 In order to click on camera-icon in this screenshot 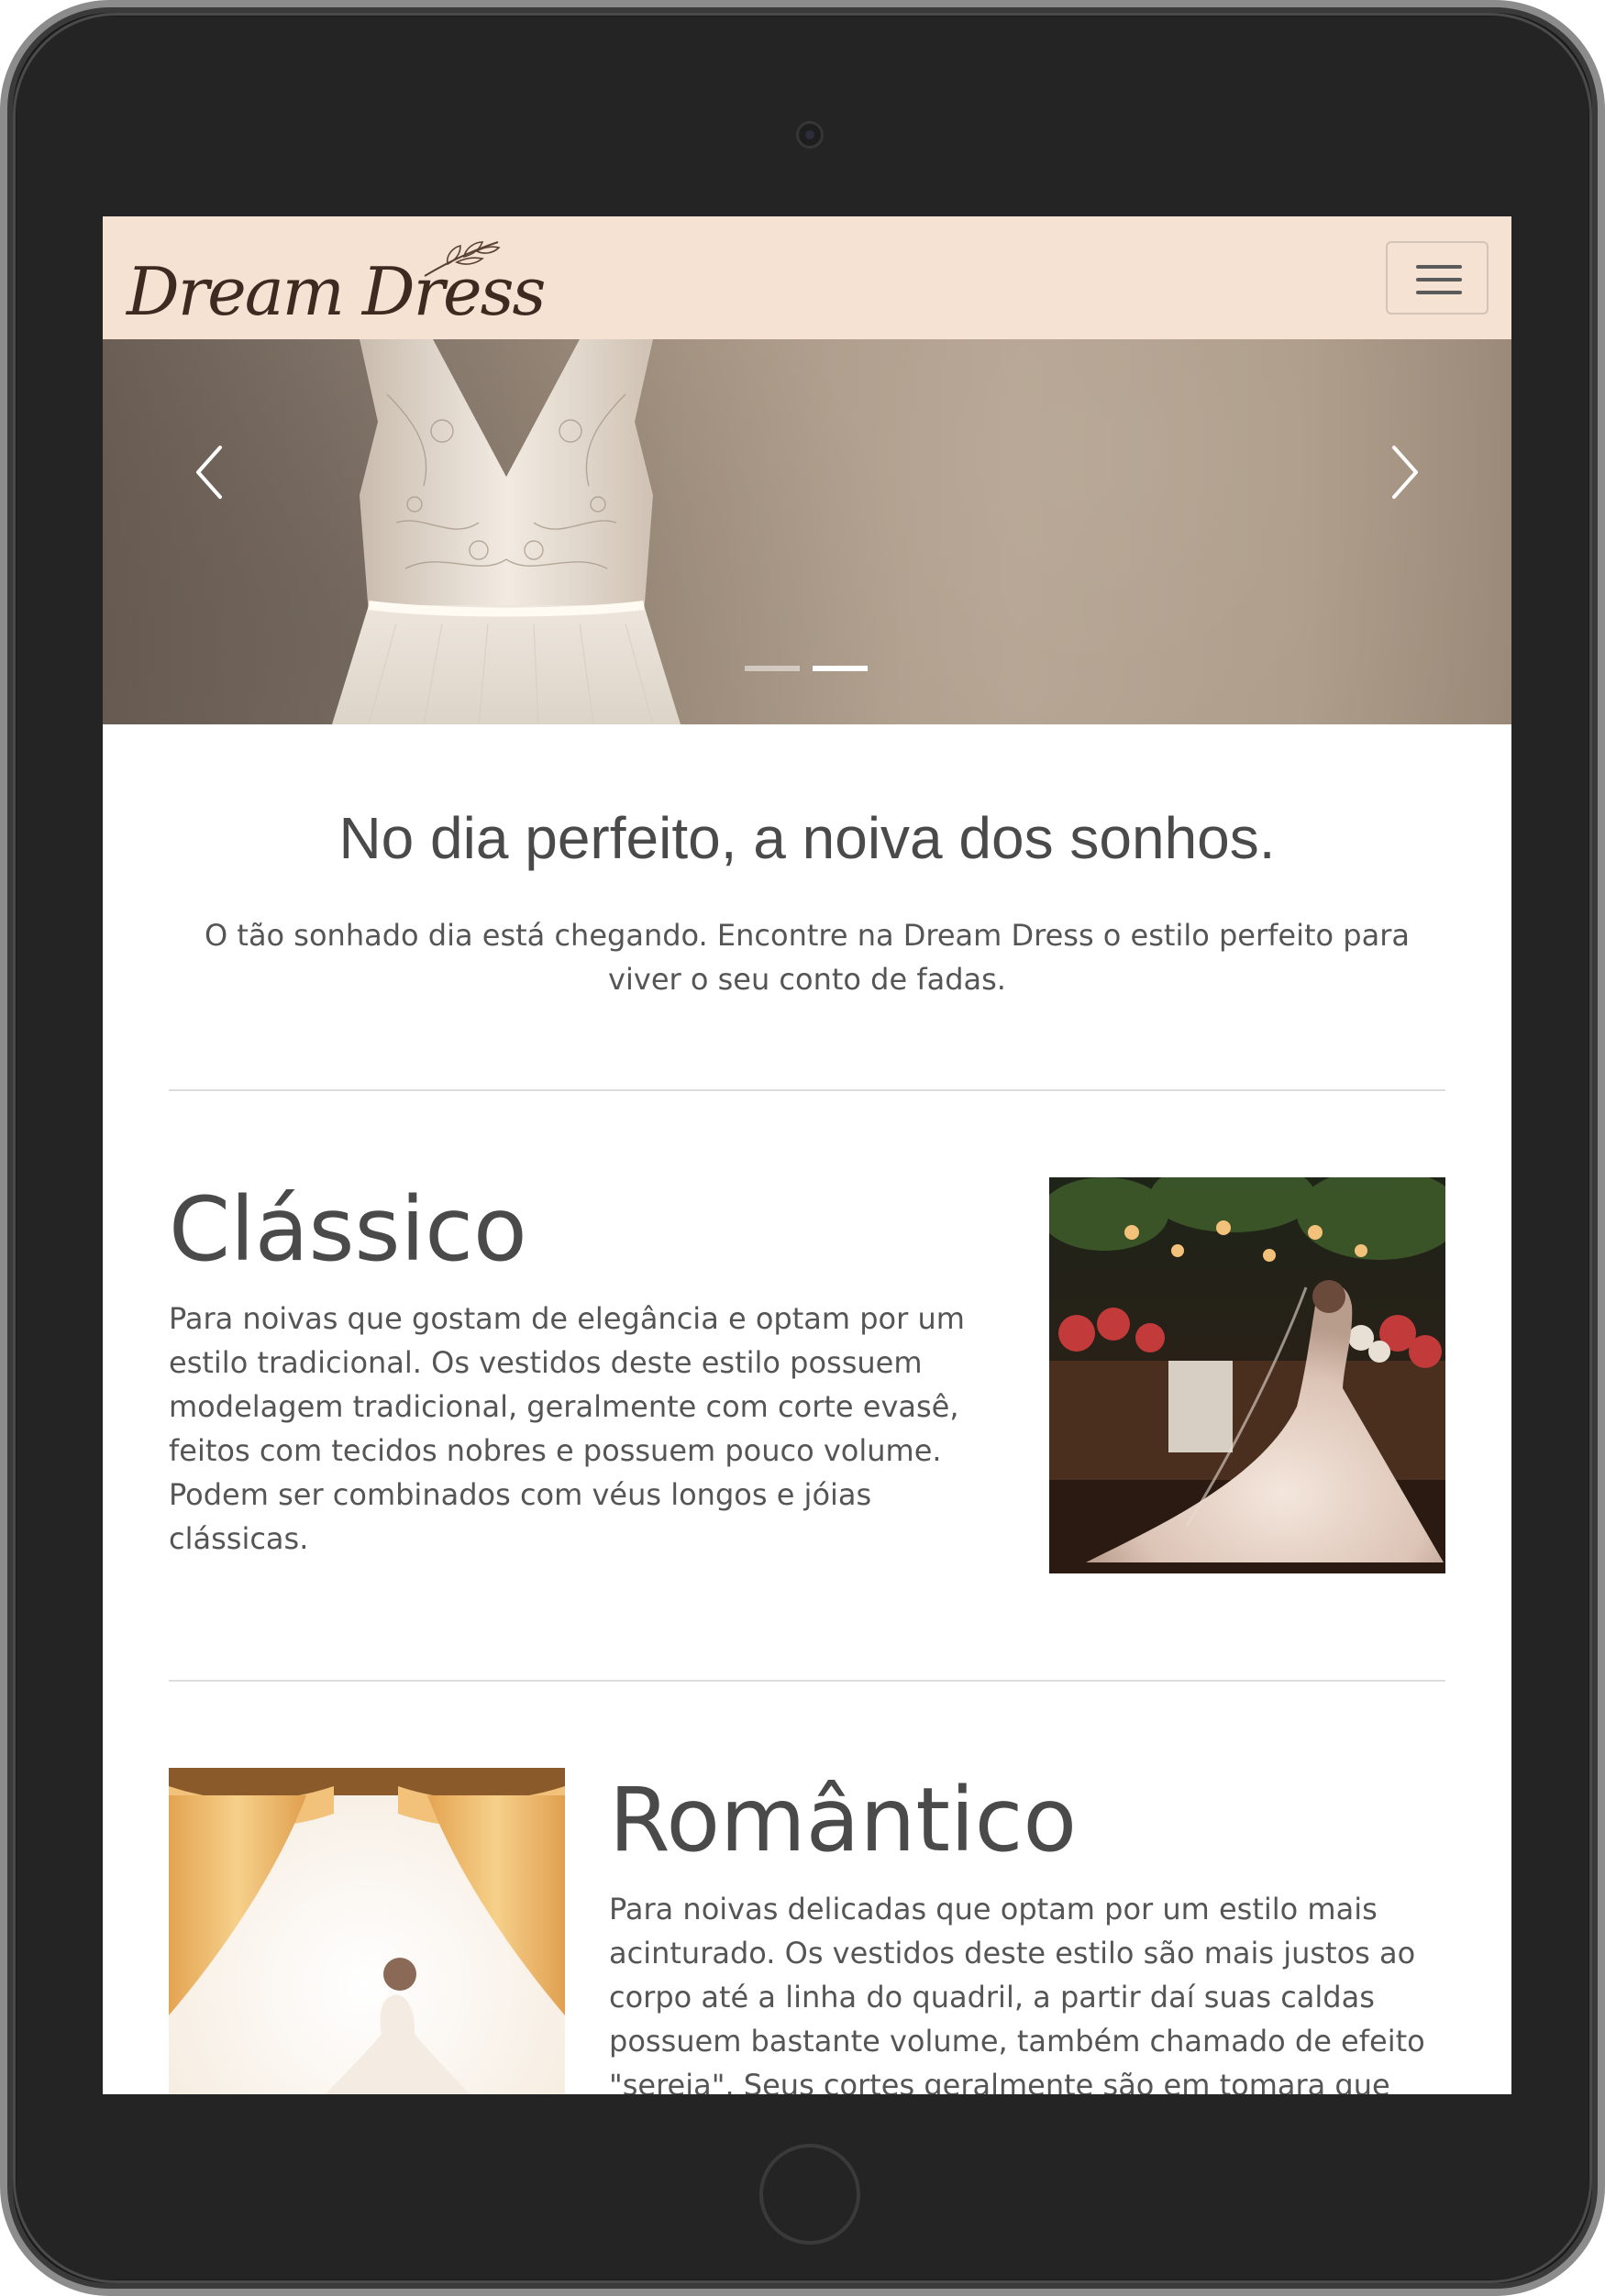, I will do `click(810, 135)`.